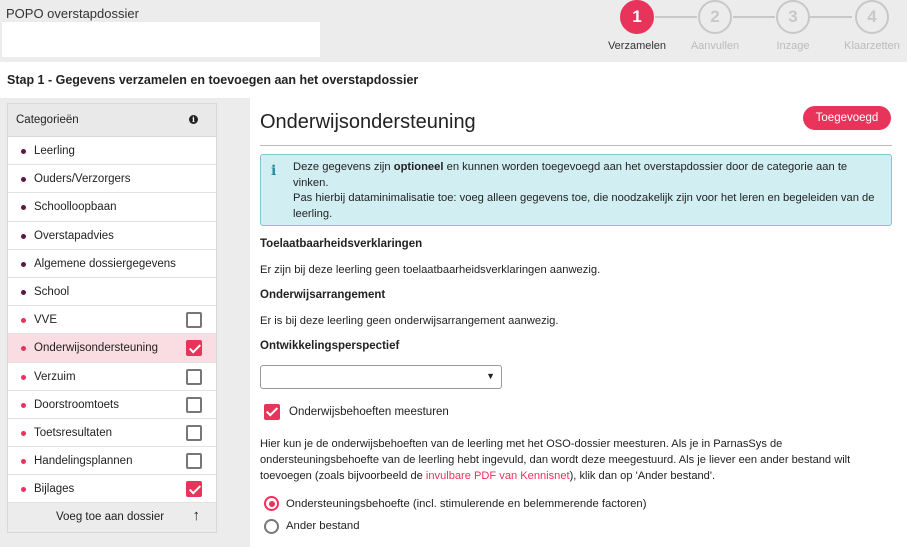  Describe the element at coordinates (82, 179) in the screenshot. I see `sidebar-item-label: Ouders/Verzorgers` at that location.